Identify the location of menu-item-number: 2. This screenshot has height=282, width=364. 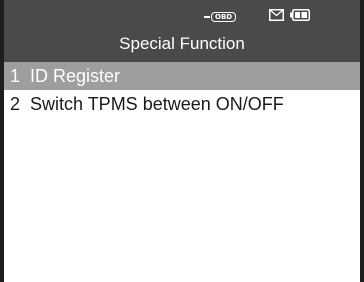
(15, 104).